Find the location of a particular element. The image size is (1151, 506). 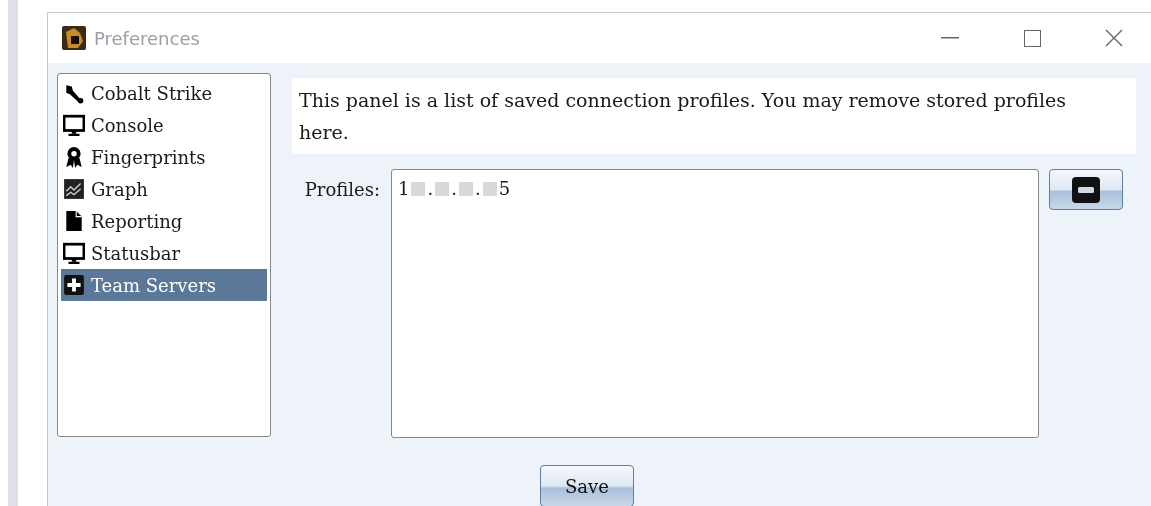

maximize-icon is located at coordinates (1032, 38).